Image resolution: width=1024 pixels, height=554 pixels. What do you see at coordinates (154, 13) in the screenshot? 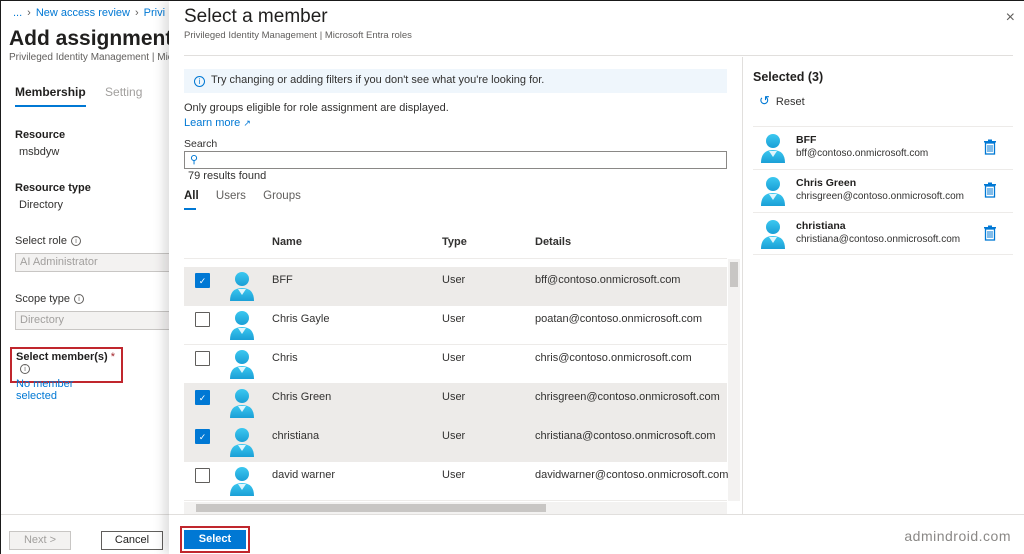
I see `breadcrumb-privileged: Privi` at bounding box center [154, 13].